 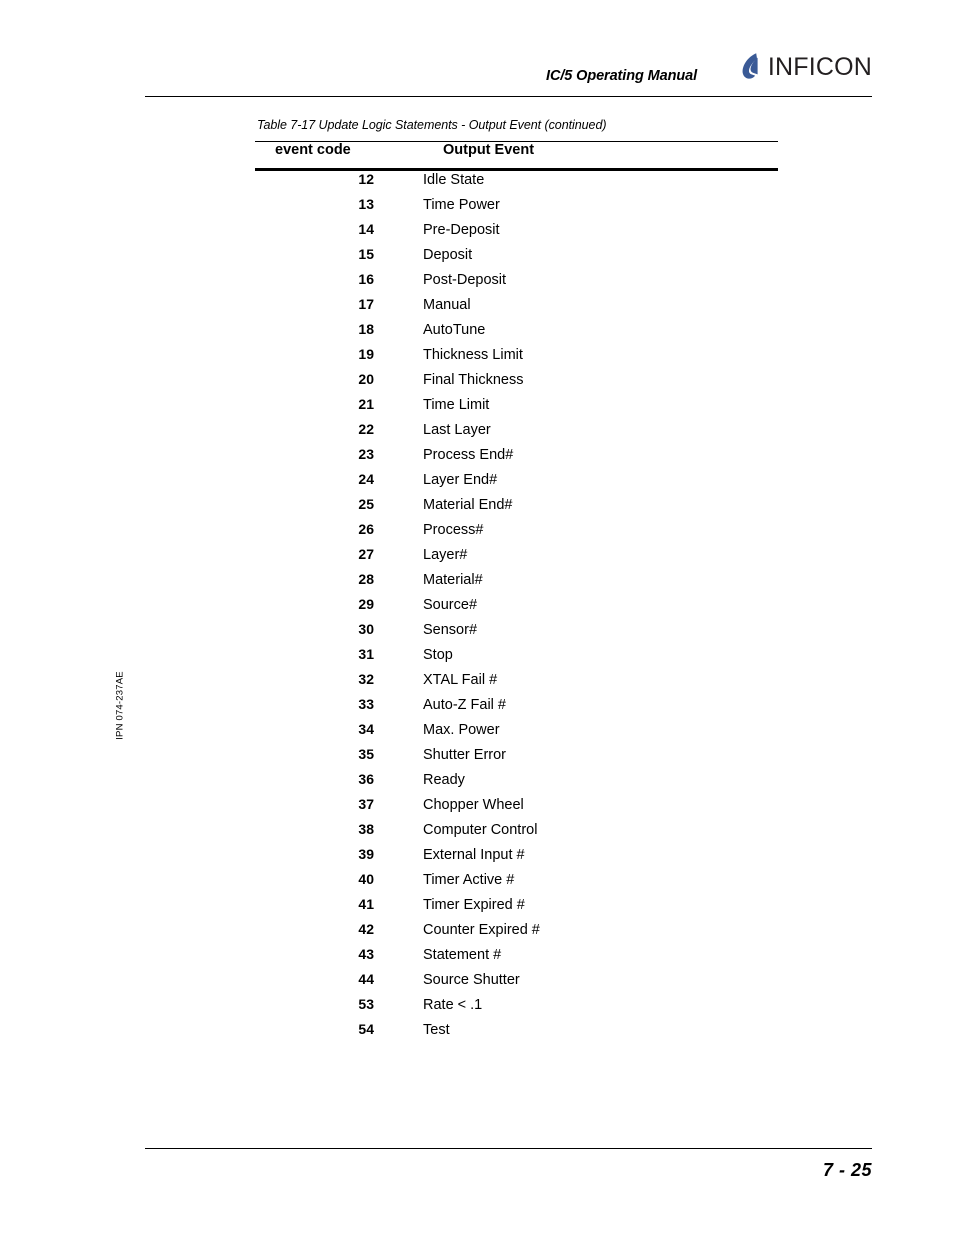 What do you see at coordinates (516, 233) in the screenshot?
I see `table-row: 14 Pre-Deposit` at bounding box center [516, 233].